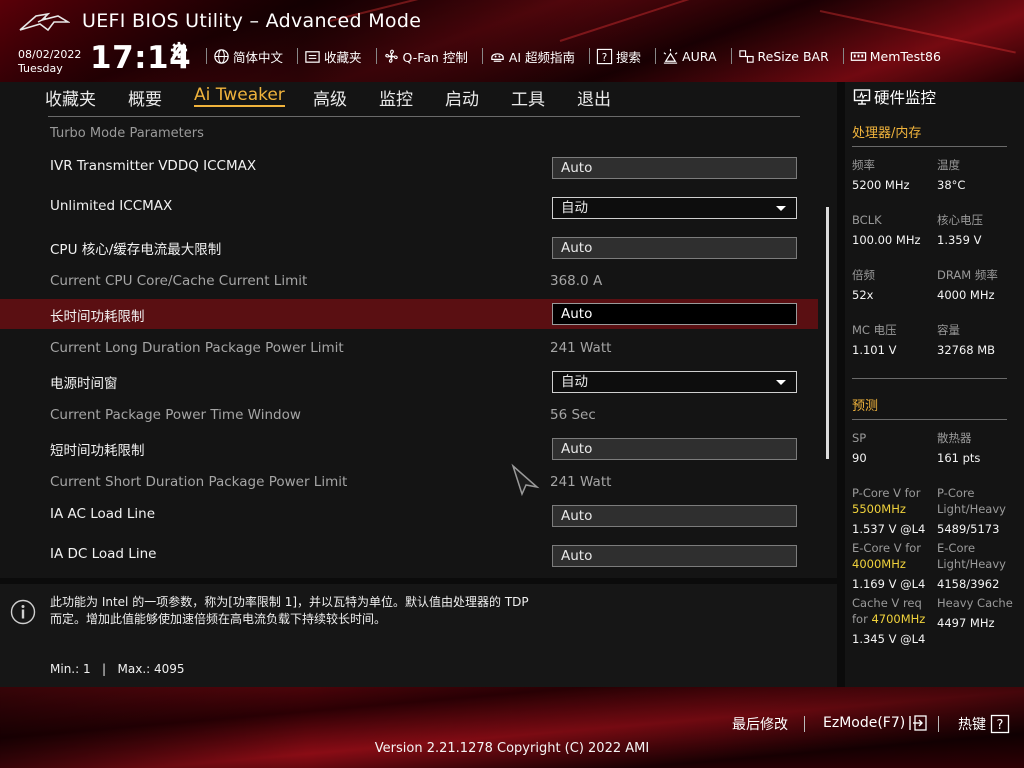 This screenshot has width=1024, height=768. Describe the element at coordinates (954, 438) in the screenshot. I see `hw-key-cooler: 散热器` at that location.